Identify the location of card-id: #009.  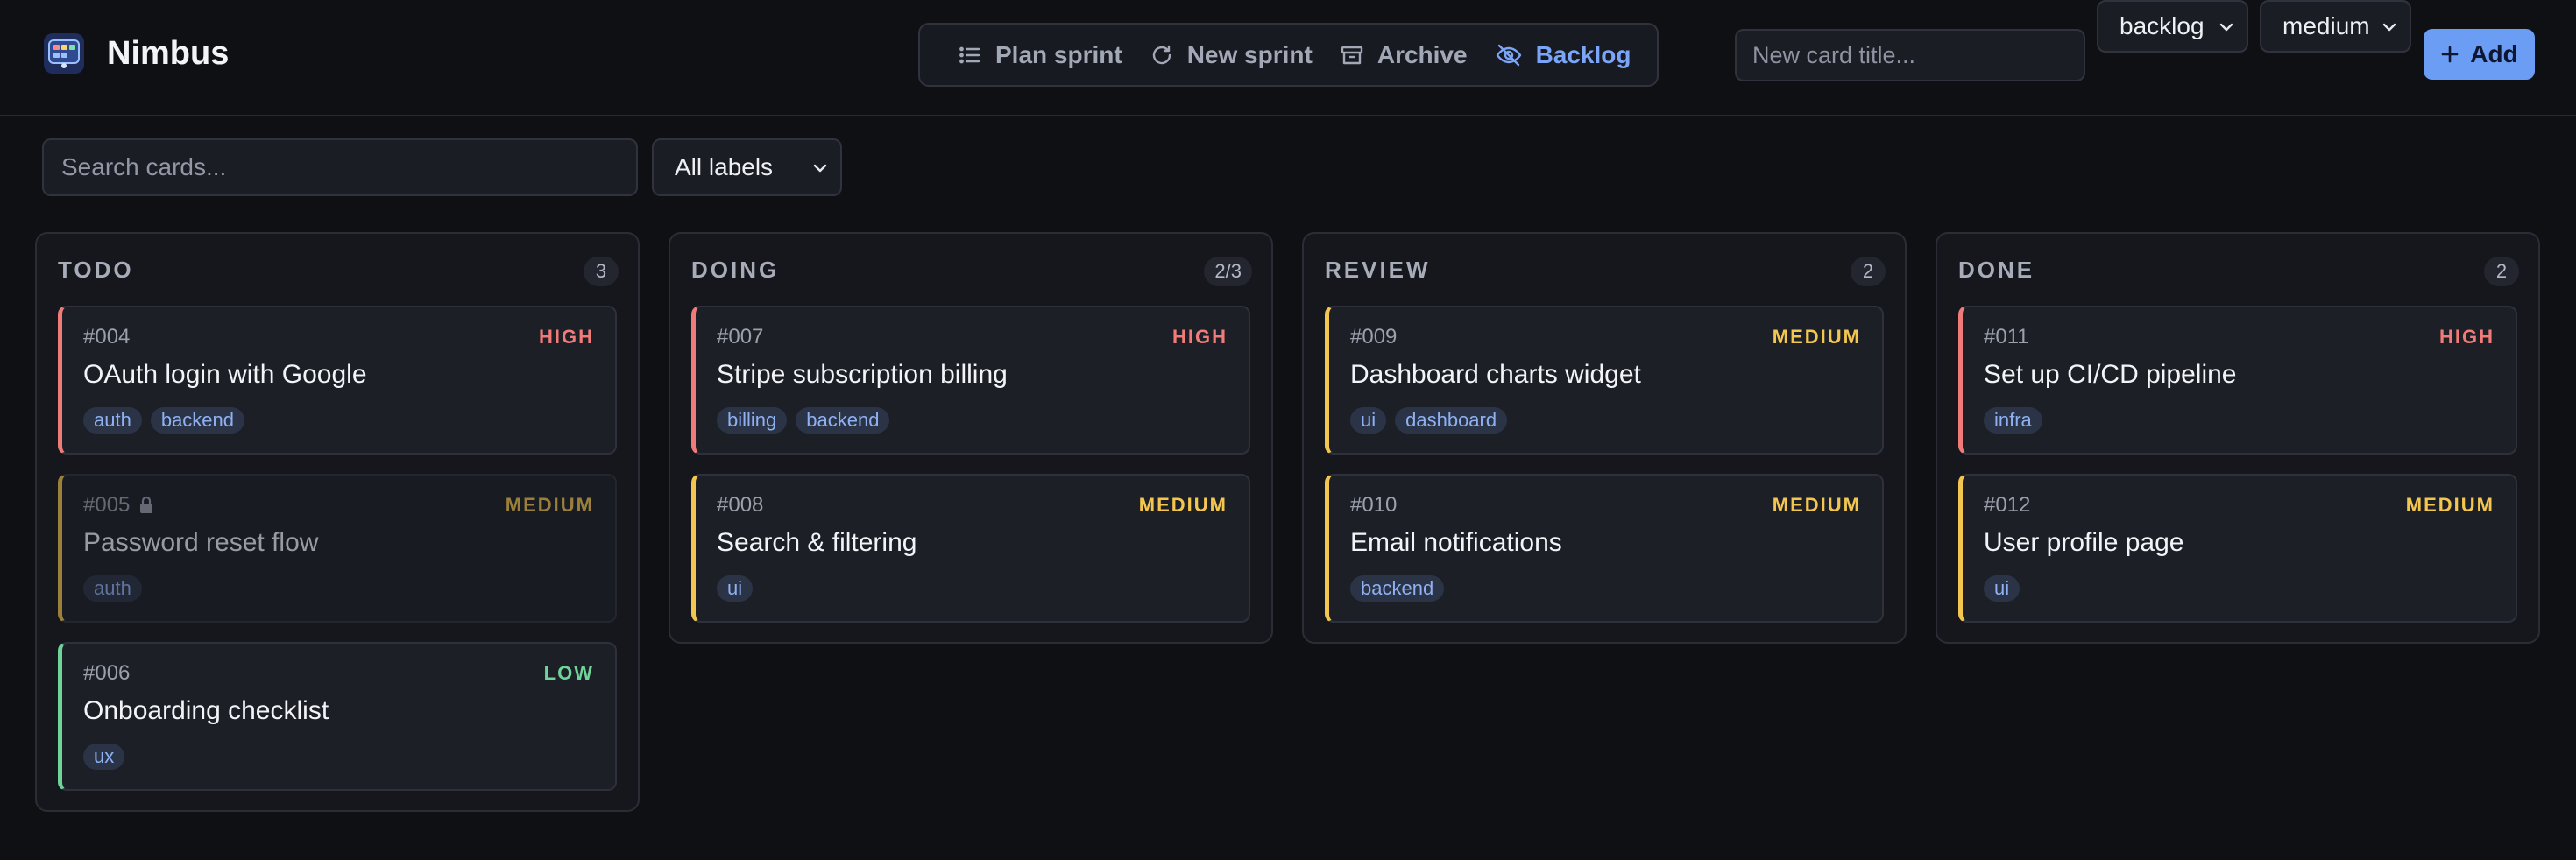
(1373, 337).